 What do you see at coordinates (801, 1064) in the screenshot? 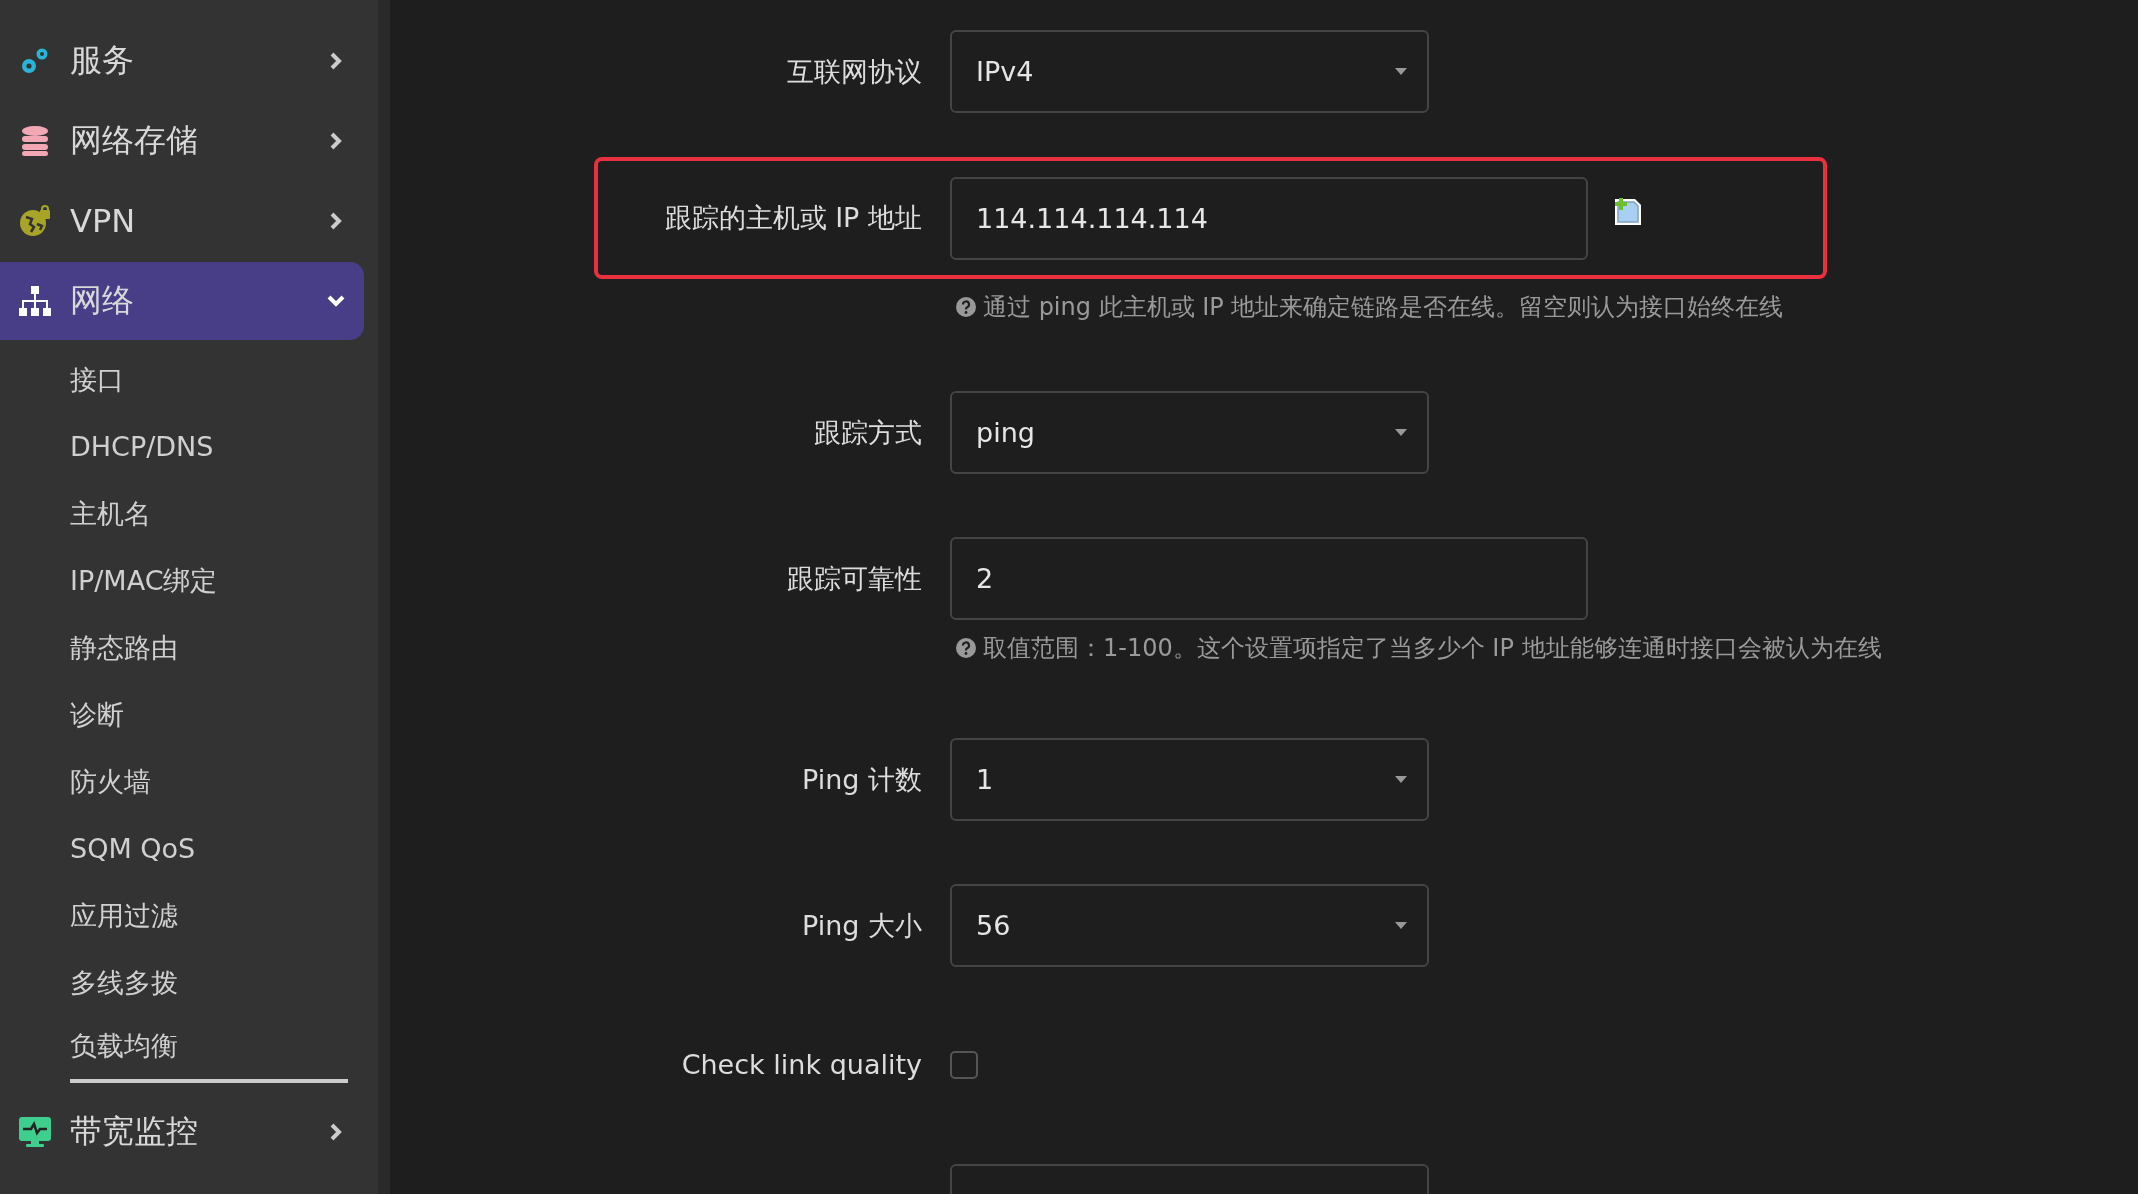
I see `field-label: Check link quality` at bounding box center [801, 1064].